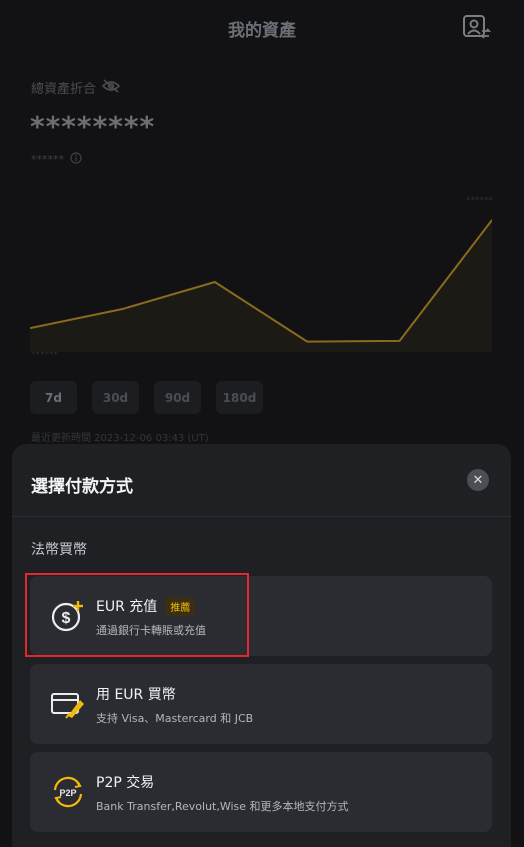  I want to click on page-title: 我的資產, so click(262, 31).